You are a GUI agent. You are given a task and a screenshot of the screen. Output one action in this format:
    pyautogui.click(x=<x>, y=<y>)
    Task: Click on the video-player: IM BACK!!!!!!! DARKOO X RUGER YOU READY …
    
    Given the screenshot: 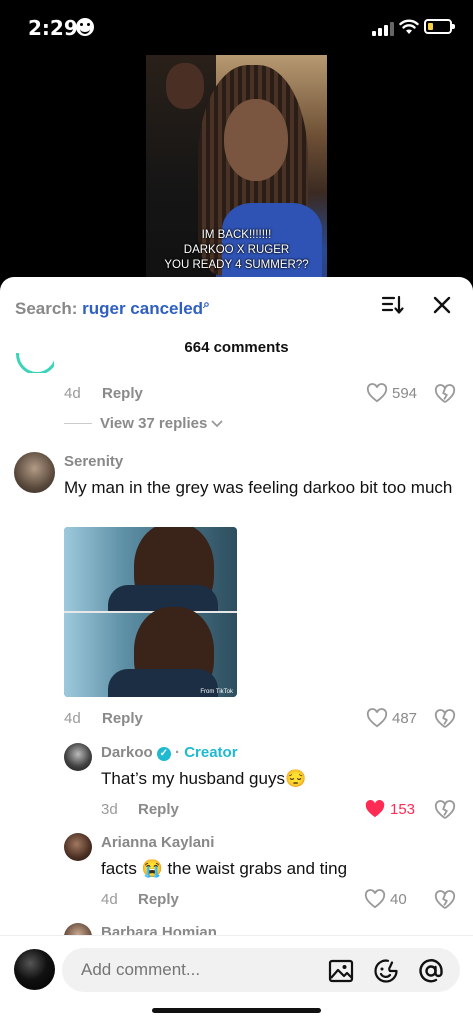 What is the action you would take?
    pyautogui.click(x=236, y=170)
    